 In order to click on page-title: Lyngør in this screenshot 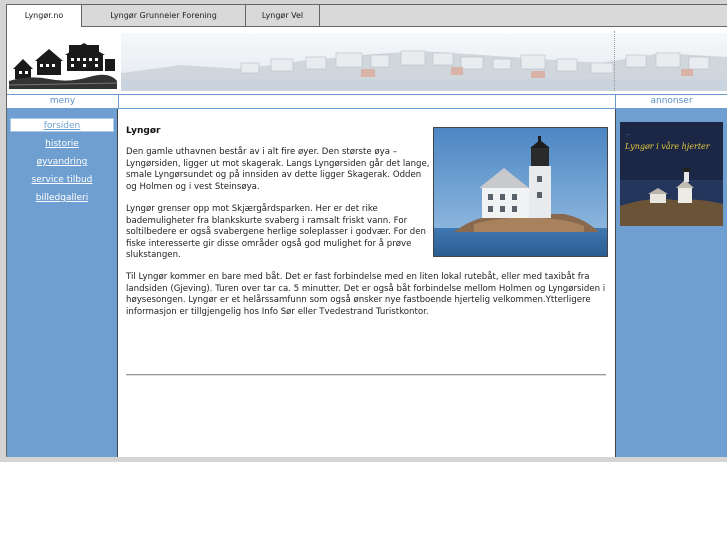, I will do `click(143, 131)`.